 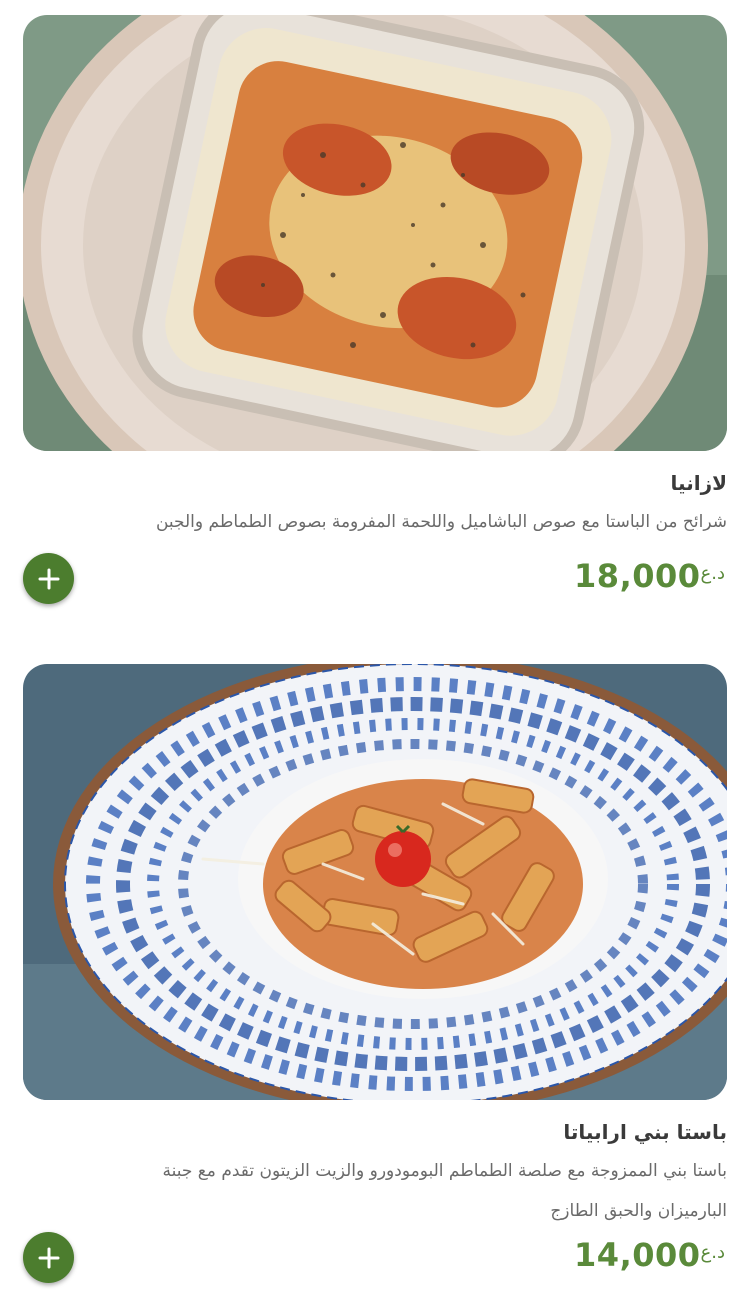 What do you see at coordinates (698, 483) in the screenshot?
I see `item-title: لازانيا` at bounding box center [698, 483].